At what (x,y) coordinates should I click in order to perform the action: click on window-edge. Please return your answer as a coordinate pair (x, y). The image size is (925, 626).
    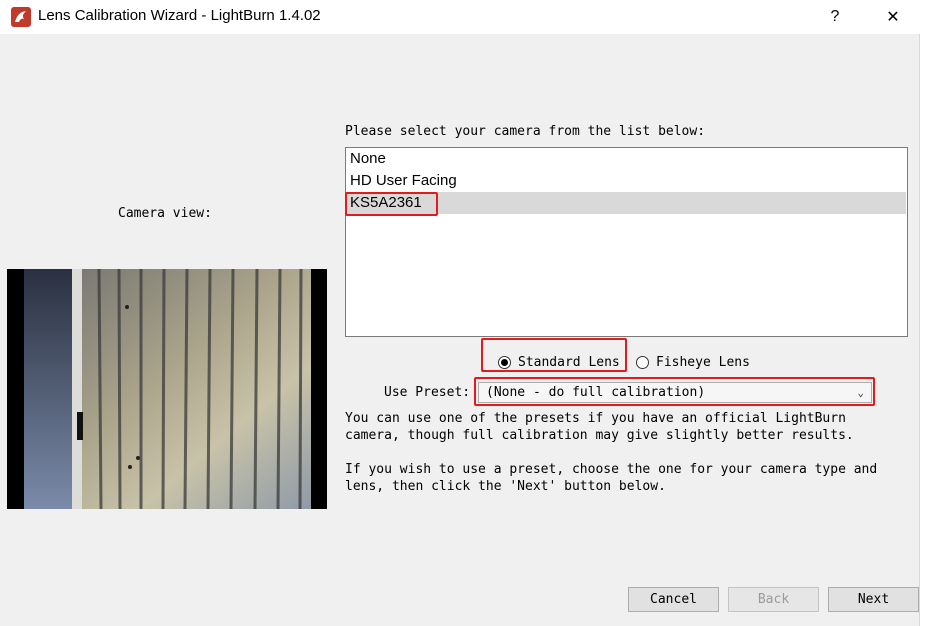
    Looking at the image, I should click on (922, 330).